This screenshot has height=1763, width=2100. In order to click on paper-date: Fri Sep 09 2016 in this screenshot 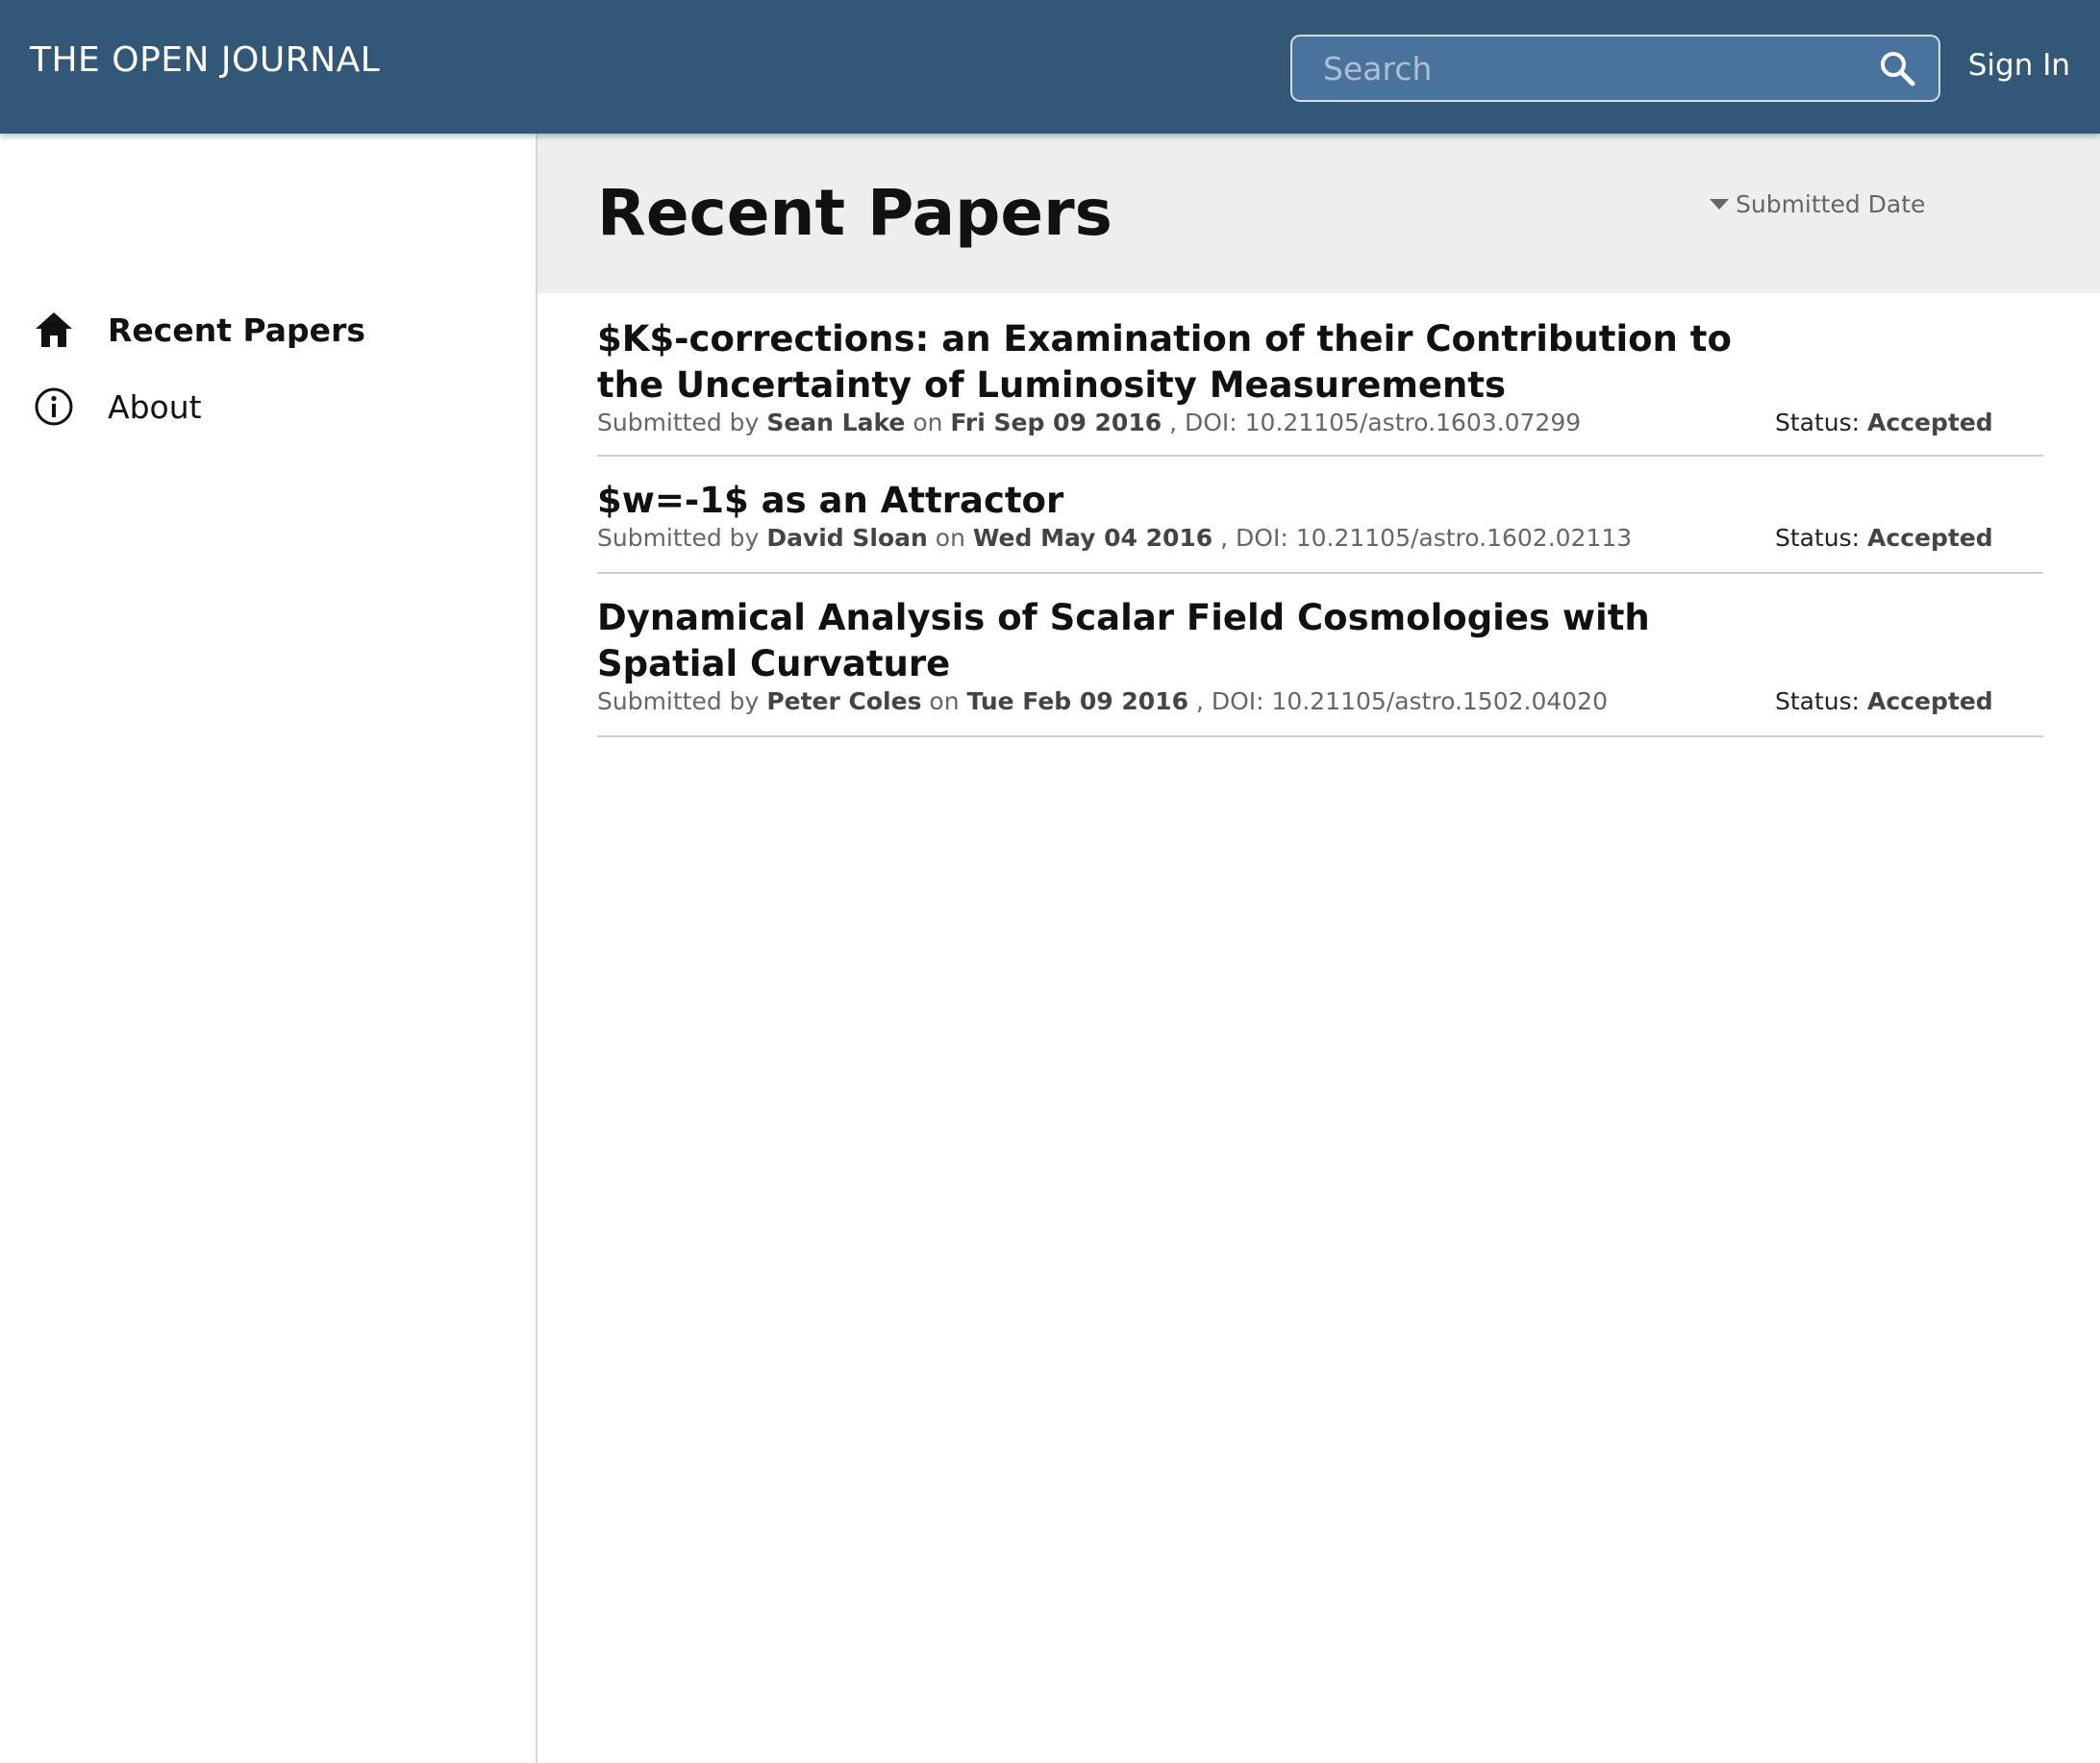, I will do `click(1056, 422)`.